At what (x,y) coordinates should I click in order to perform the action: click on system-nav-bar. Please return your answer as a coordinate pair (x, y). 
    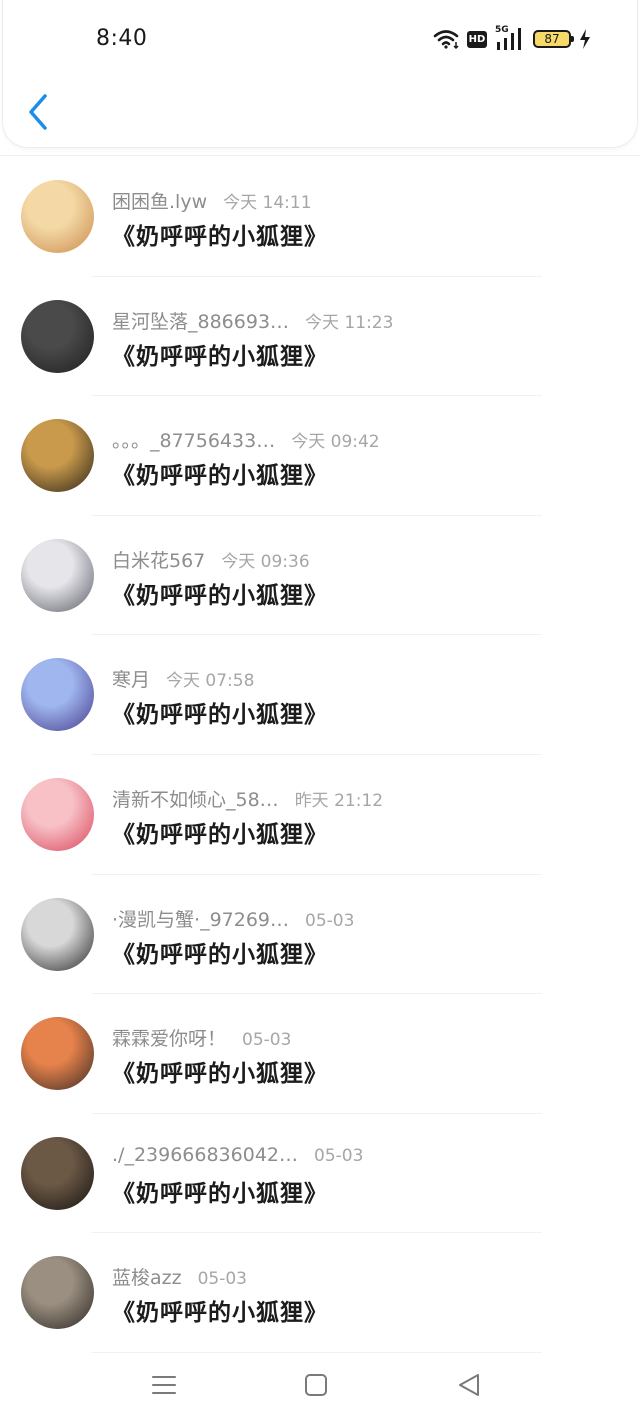
    Looking at the image, I should click on (320, 1385).